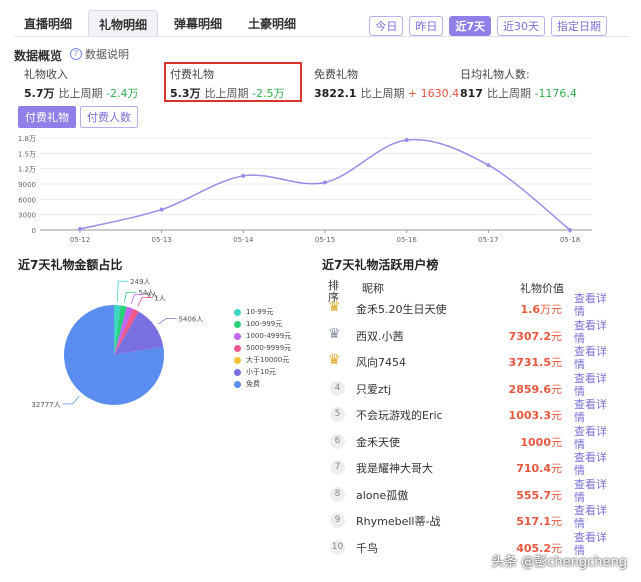 This screenshot has height=582, width=641. Describe the element at coordinates (269, 348) in the screenshot. I see `legend-label: 5000-9999元` at that location.